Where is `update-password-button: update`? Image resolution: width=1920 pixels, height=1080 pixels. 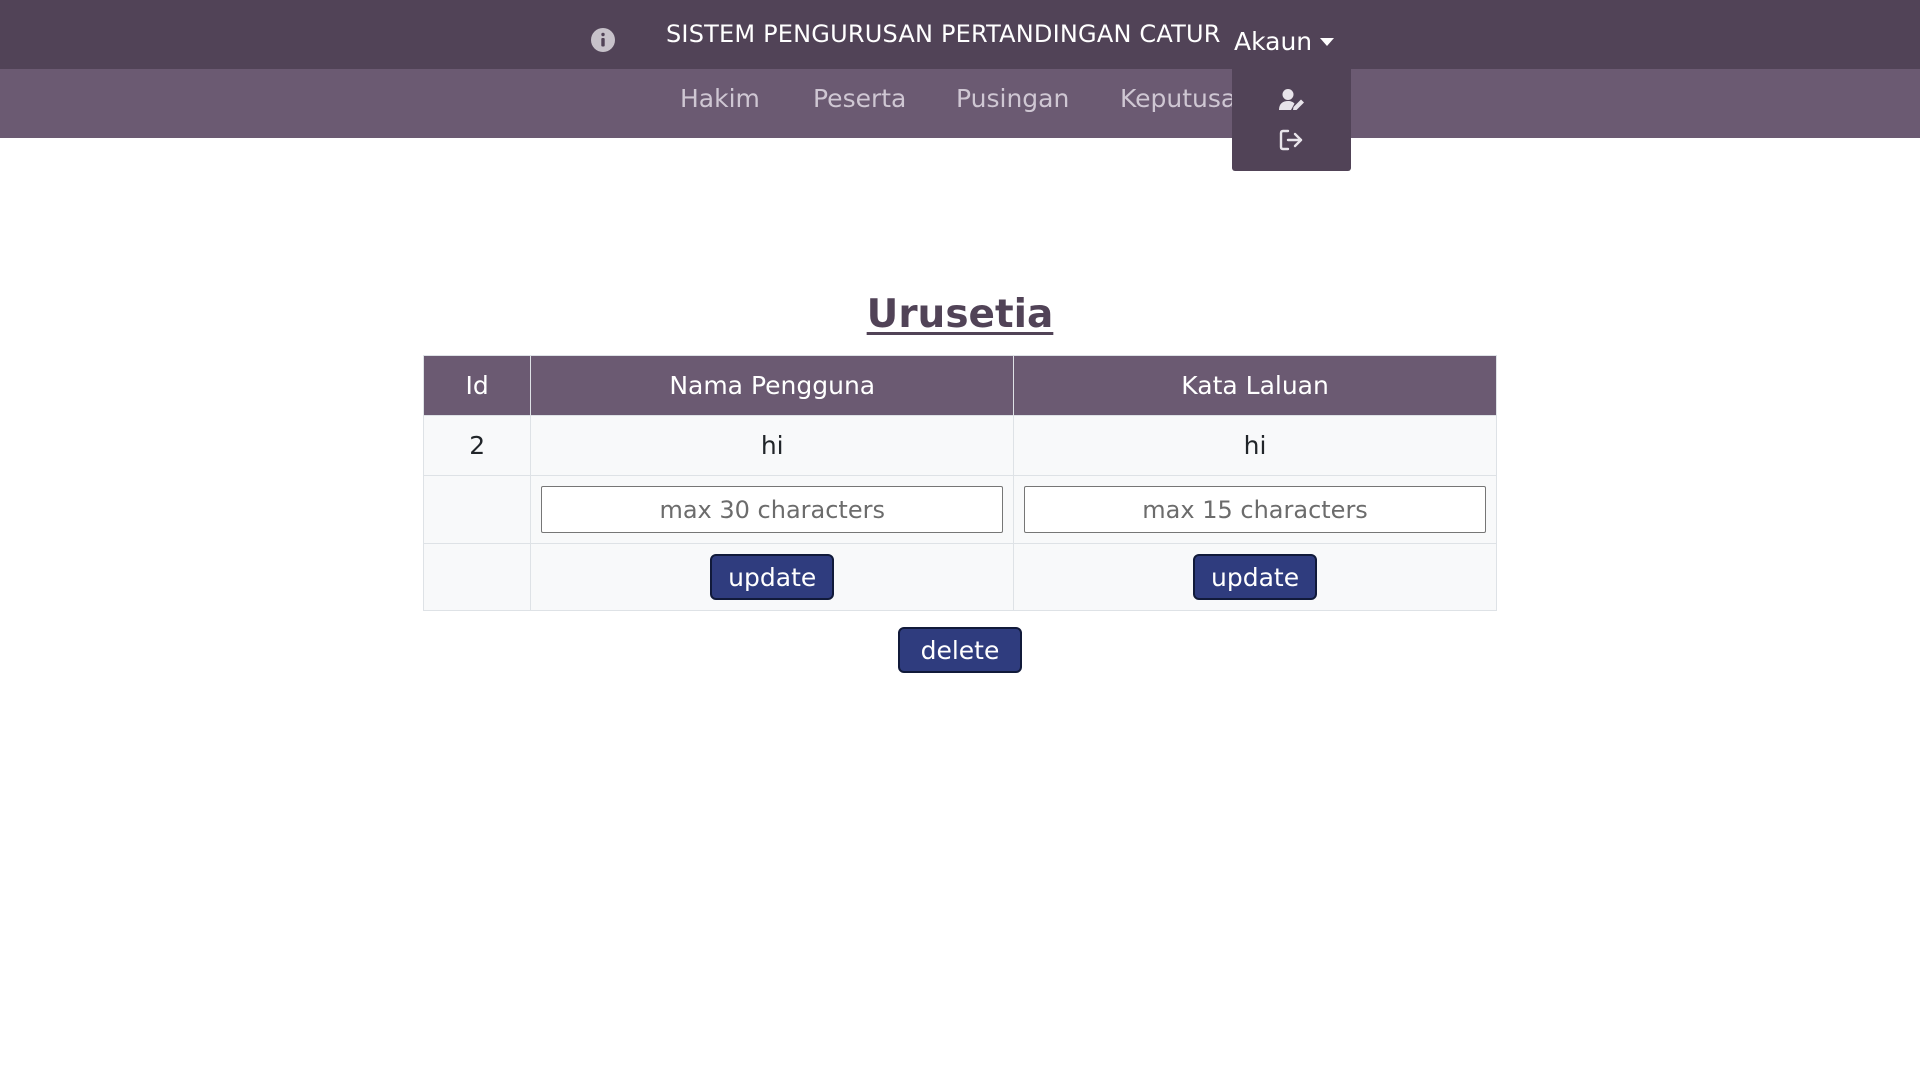
update-password-button: update is located at coordinates (1255, 577).